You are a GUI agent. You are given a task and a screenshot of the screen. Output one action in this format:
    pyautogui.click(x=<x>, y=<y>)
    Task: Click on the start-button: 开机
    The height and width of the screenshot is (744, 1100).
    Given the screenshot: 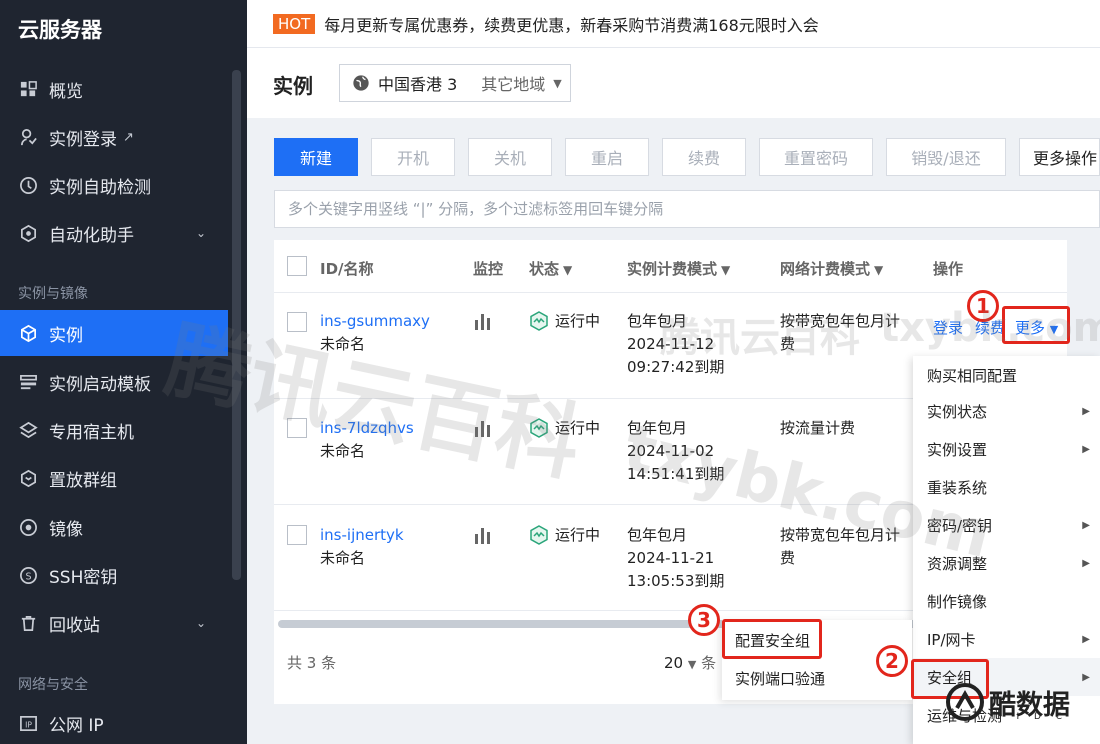 What is the action you would take?
    pyautogui.click(x=413, y=157)
    